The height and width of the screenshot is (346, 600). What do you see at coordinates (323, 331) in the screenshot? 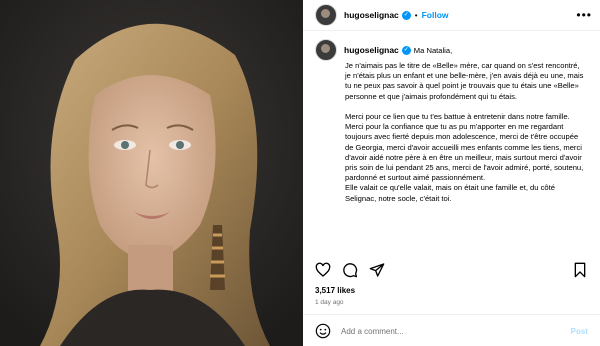
I see `emoji-icon` at bounding box center [323, 331].